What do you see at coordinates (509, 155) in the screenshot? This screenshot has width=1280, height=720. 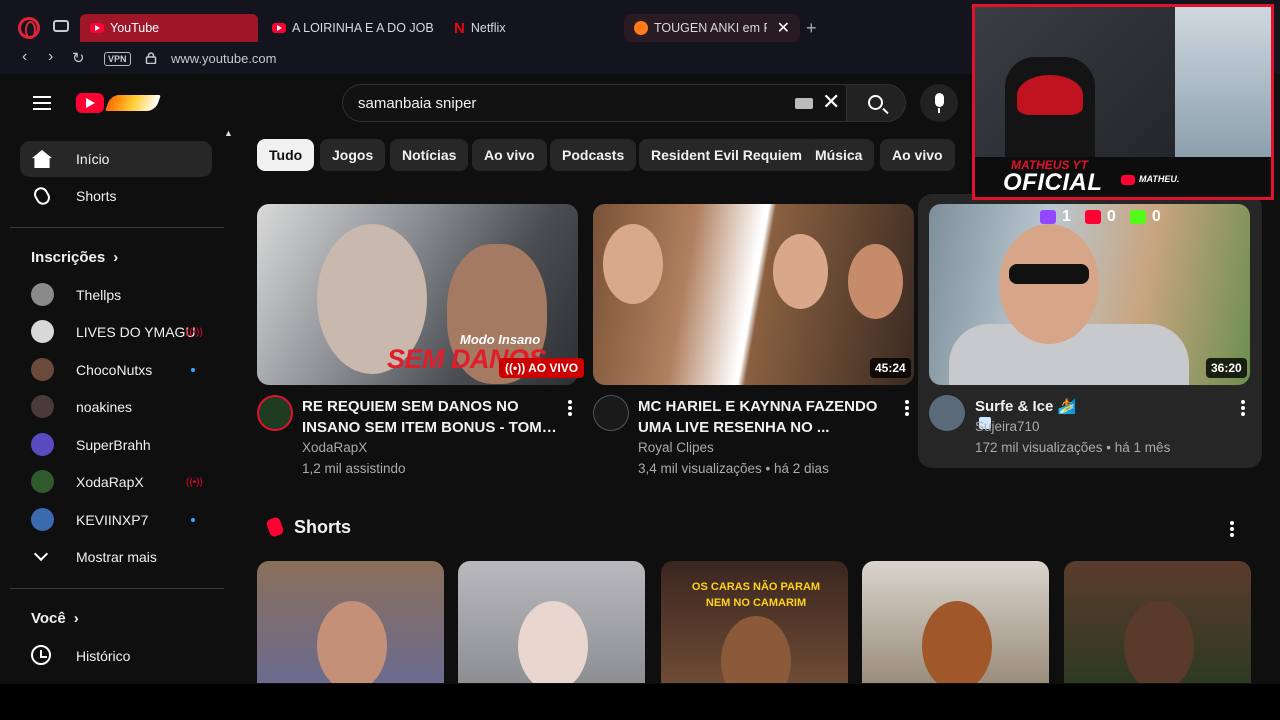 I see `chip-ao-vivo: Ao vivo` at bounding box center [509, 155].